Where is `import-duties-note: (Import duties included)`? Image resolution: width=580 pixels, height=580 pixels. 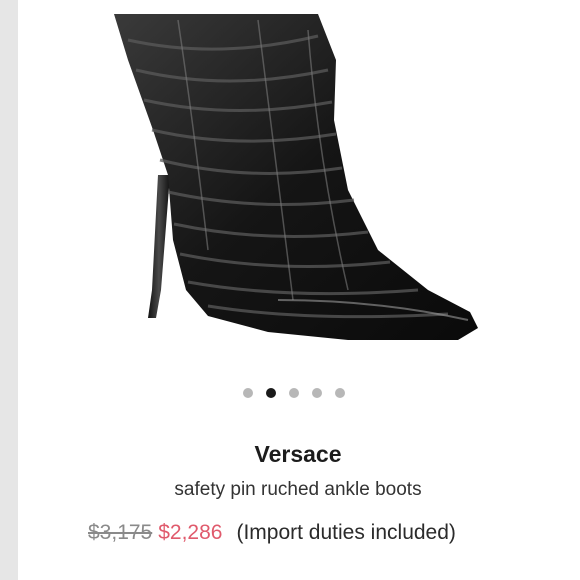 import-duties-note: (Import duties included) is located at coordinates (346, 532).